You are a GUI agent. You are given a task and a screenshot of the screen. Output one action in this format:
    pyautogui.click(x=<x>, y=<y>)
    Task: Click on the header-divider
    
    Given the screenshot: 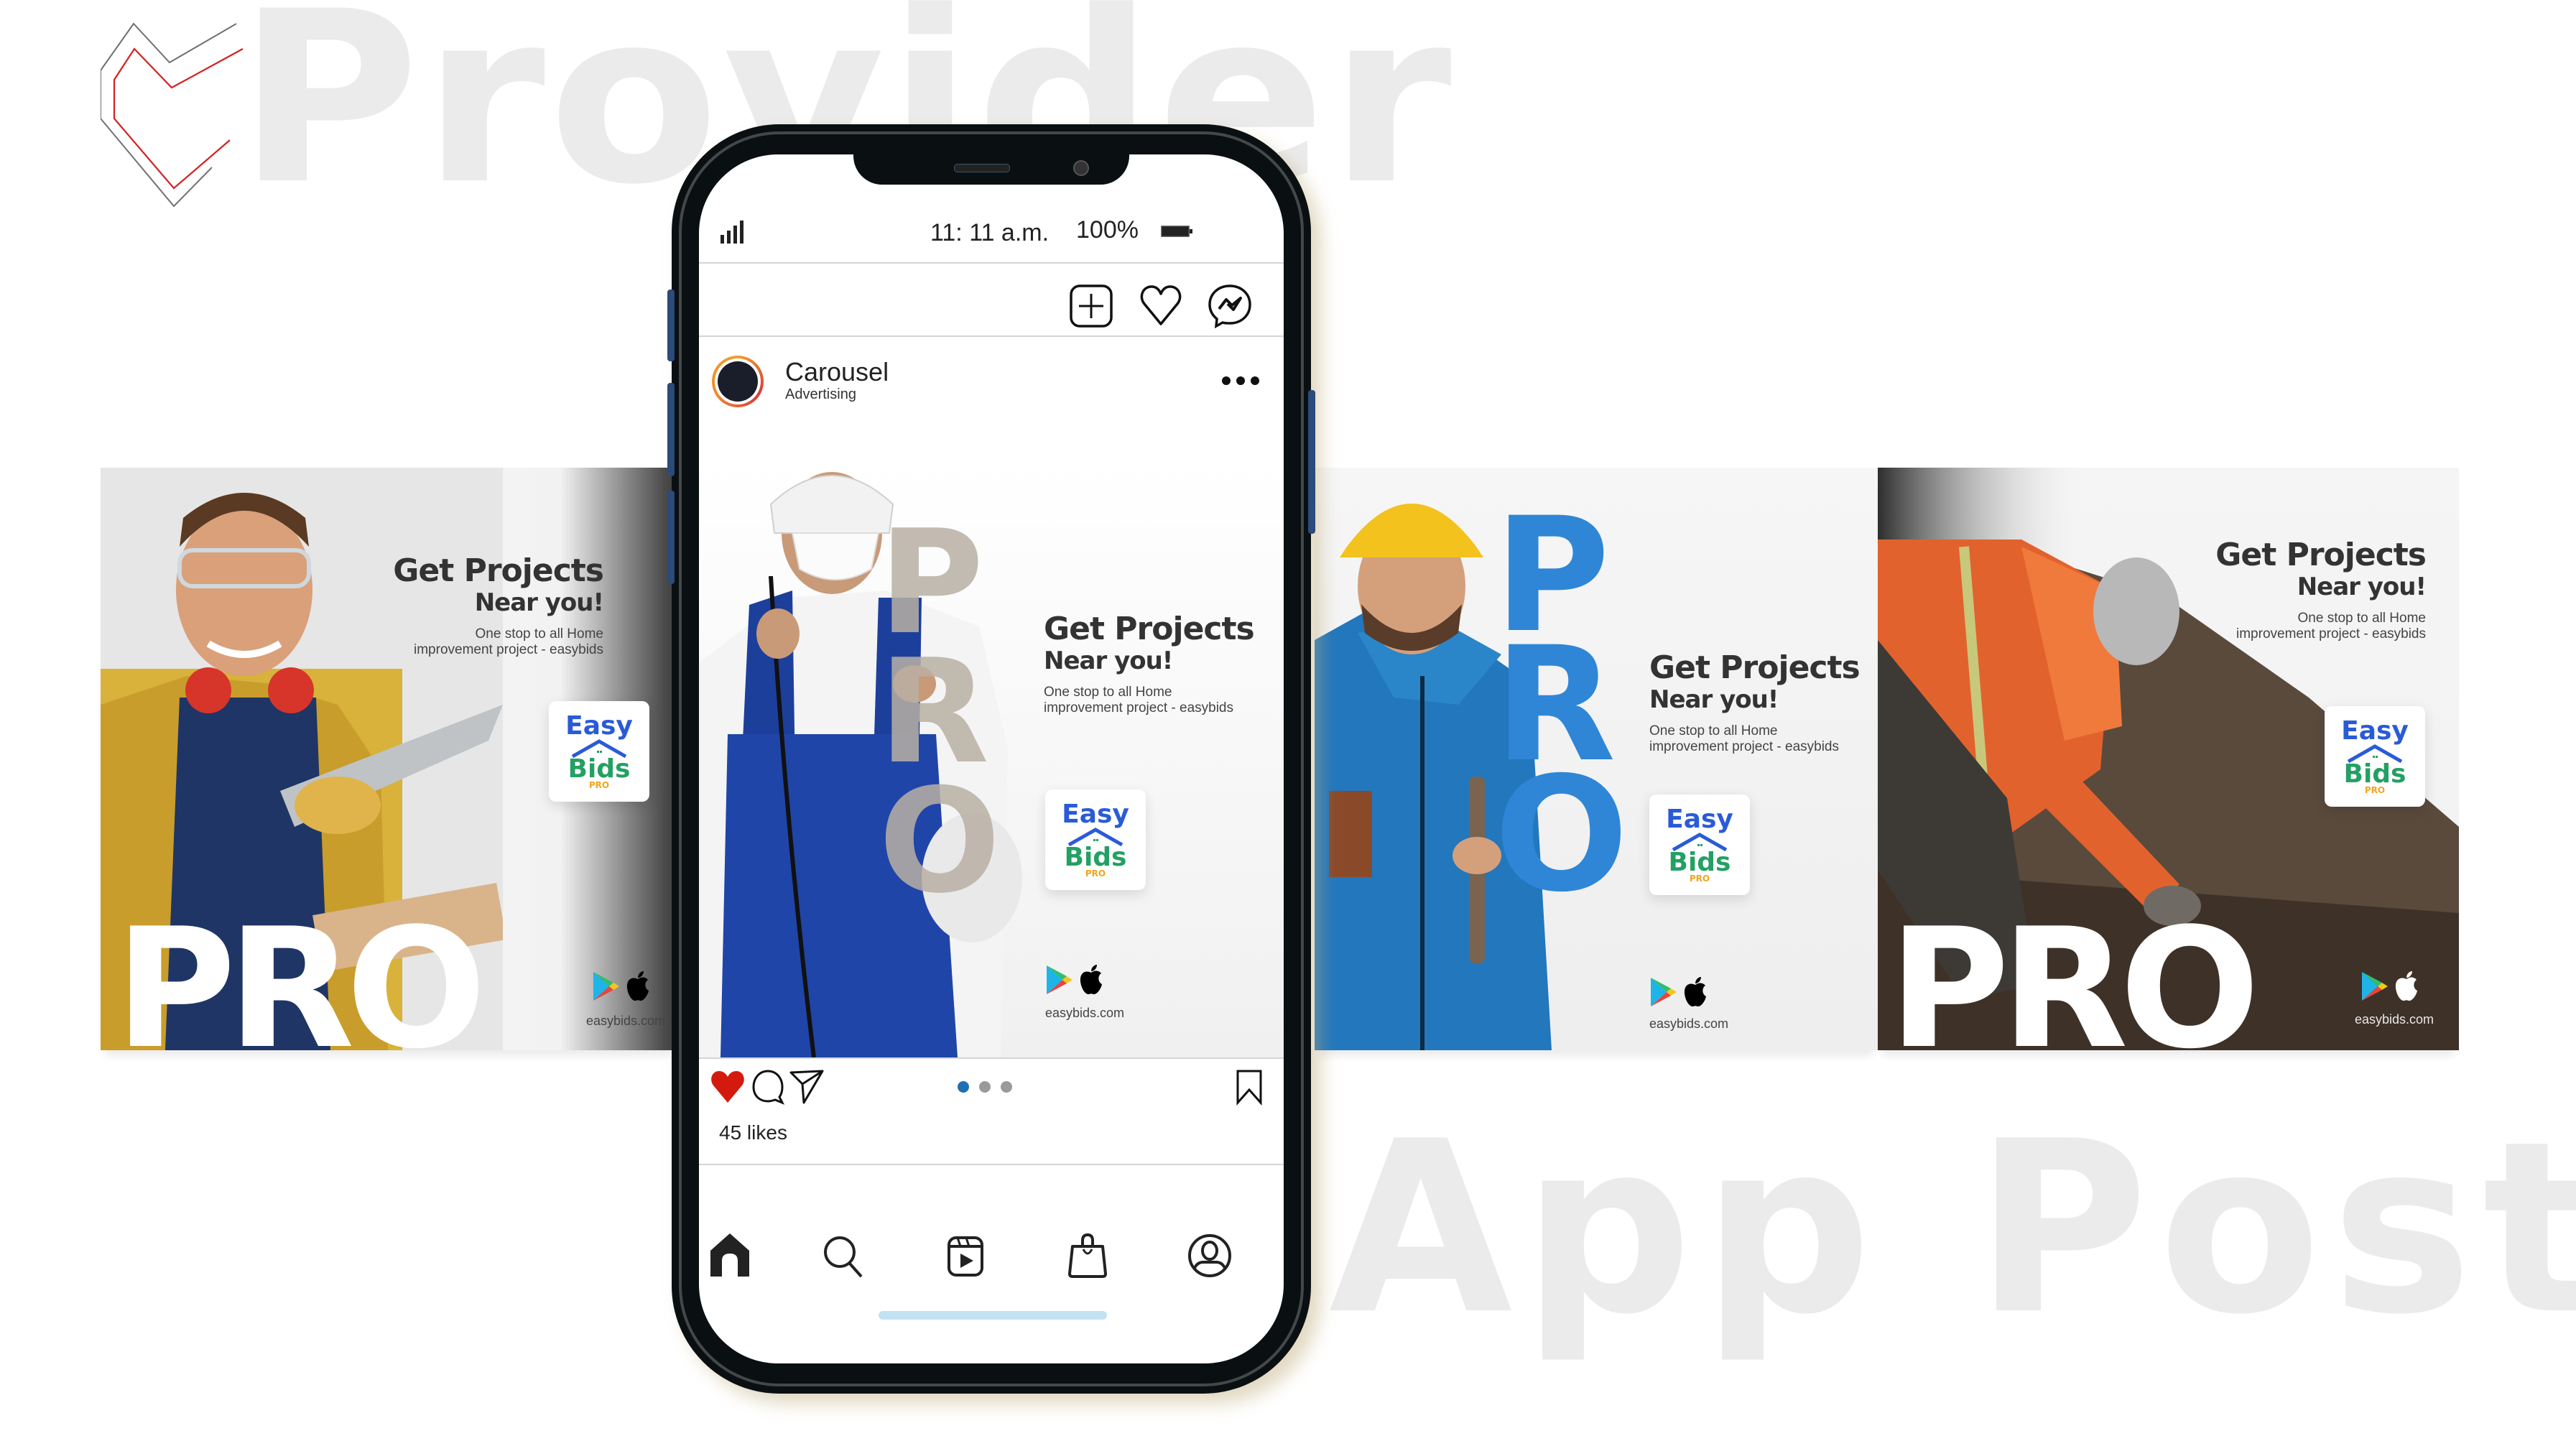 What is the action you would take?
    pyautogui.click(x=991, y=336)
    